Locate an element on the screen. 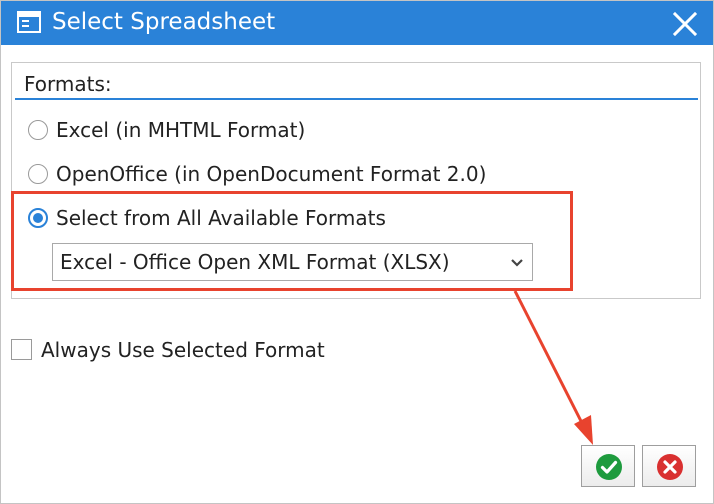 This screenshot has width=714, height=504. close-icon is located at coordinates (685, 24).